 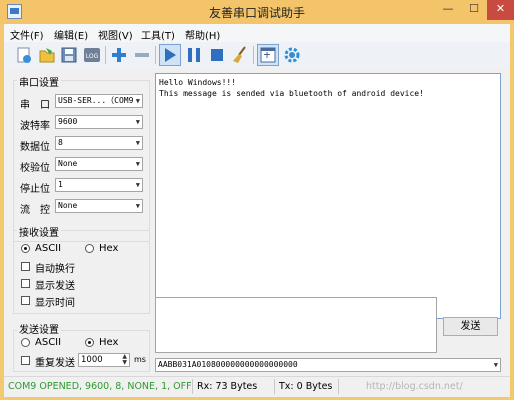 What do you see at coordinates (35, 147) in the screenshot?
I see `databits-label: 数据位` at bounding box center [35, 147].